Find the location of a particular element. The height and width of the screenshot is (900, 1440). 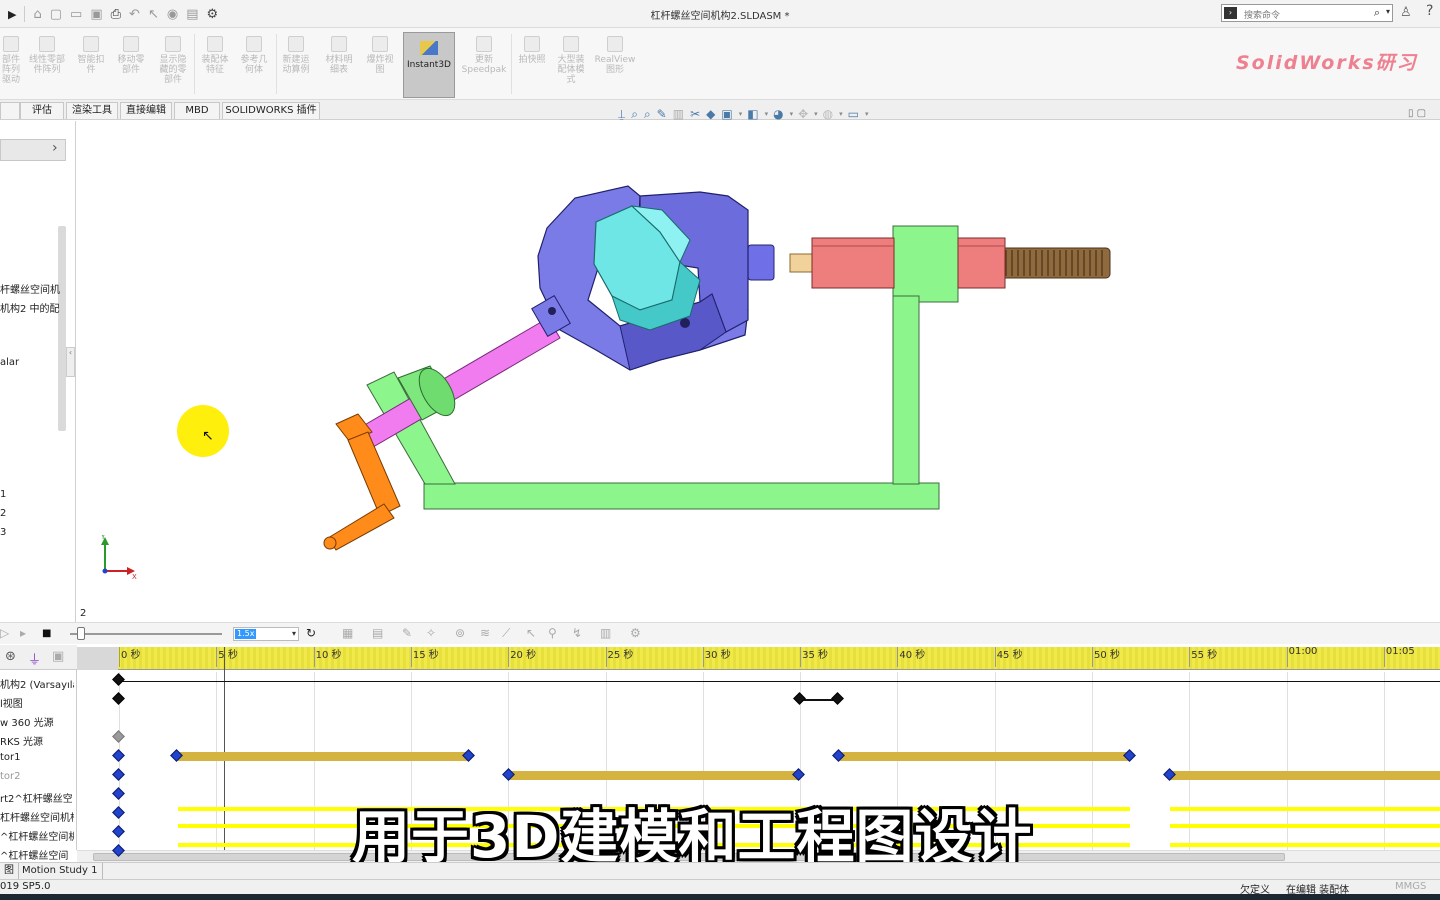

tab-direct-editing: 直接编辑 is located at coordinates (146, 110).